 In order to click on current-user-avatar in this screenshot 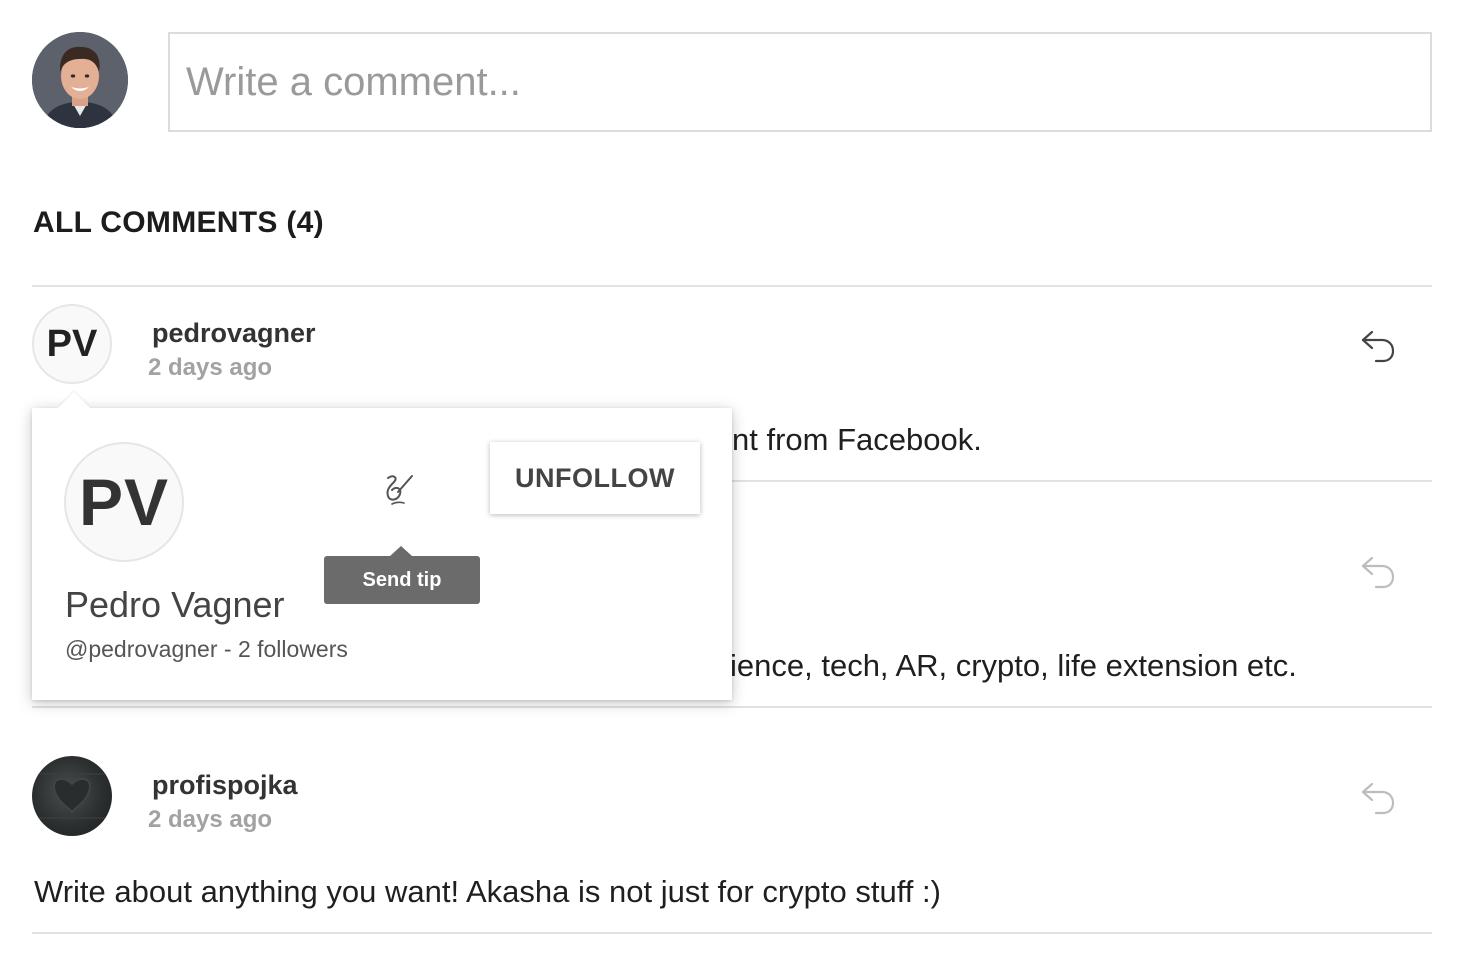, I will do `click(80, 80)`.